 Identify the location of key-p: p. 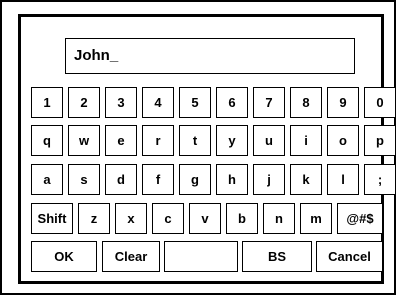
(380, 140).